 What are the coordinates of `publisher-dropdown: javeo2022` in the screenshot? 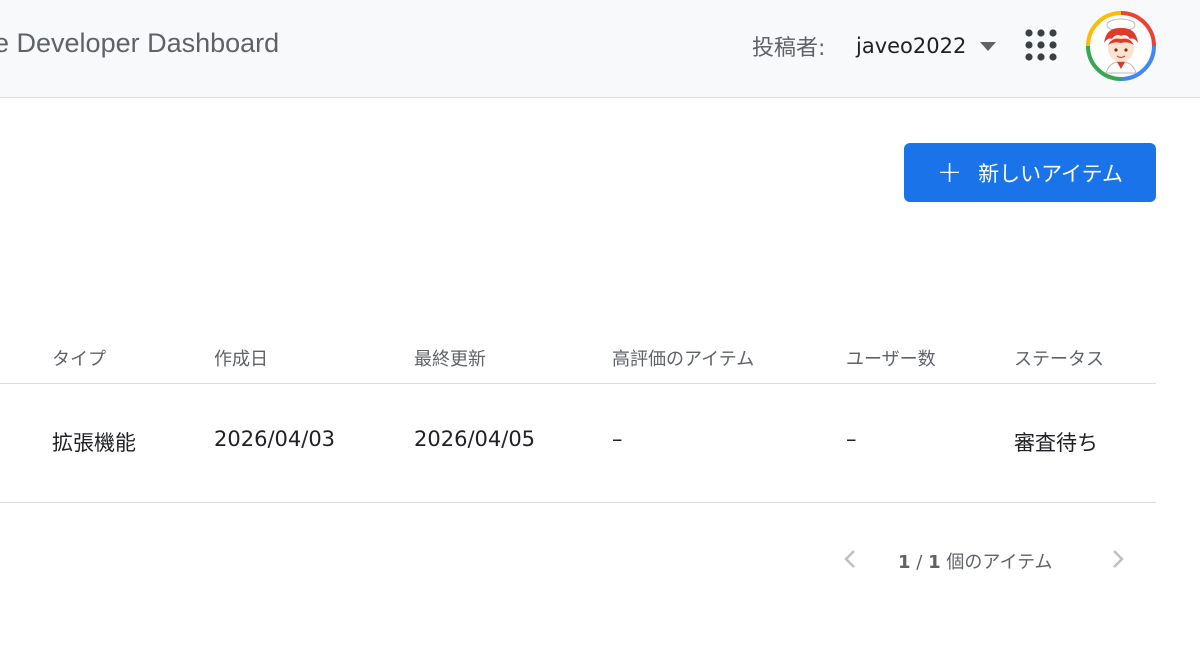 It's located at (926, 46).